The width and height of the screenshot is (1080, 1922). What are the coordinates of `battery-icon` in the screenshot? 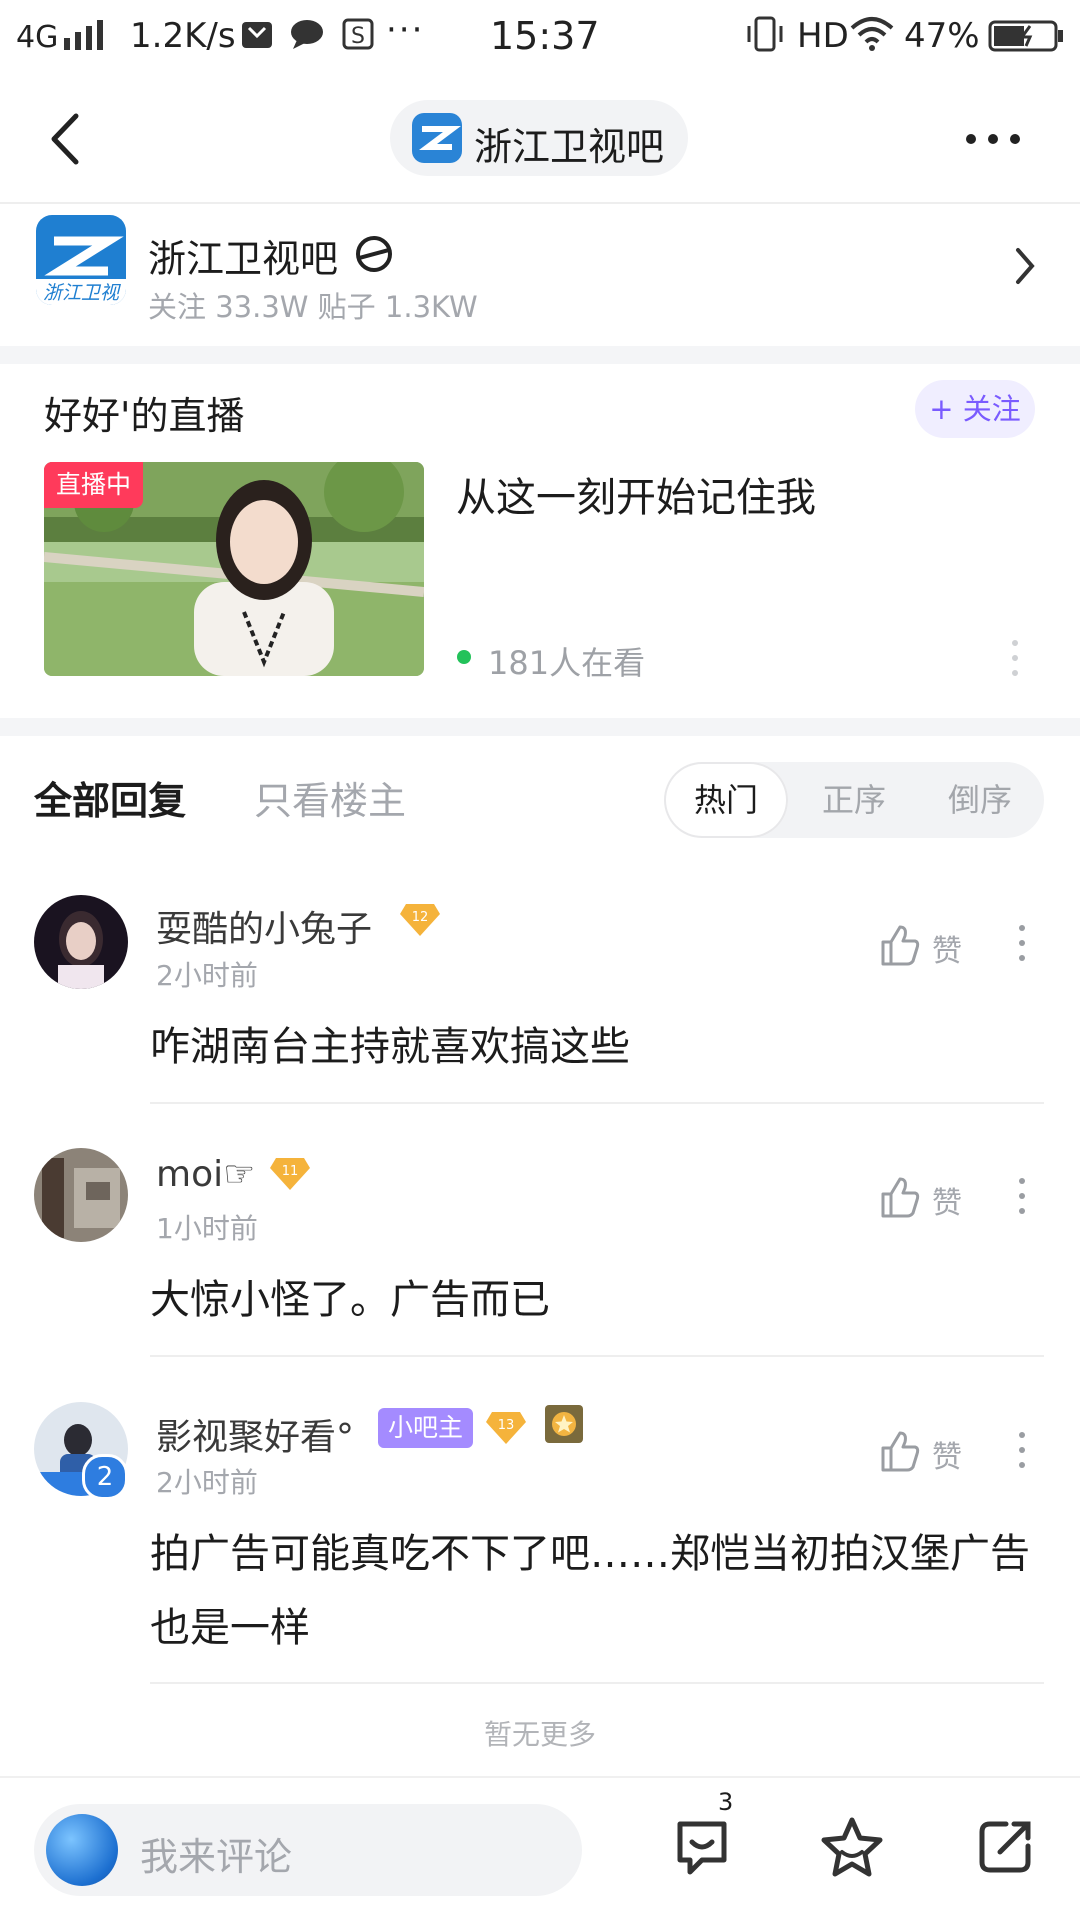 It's located at (1025, 36).